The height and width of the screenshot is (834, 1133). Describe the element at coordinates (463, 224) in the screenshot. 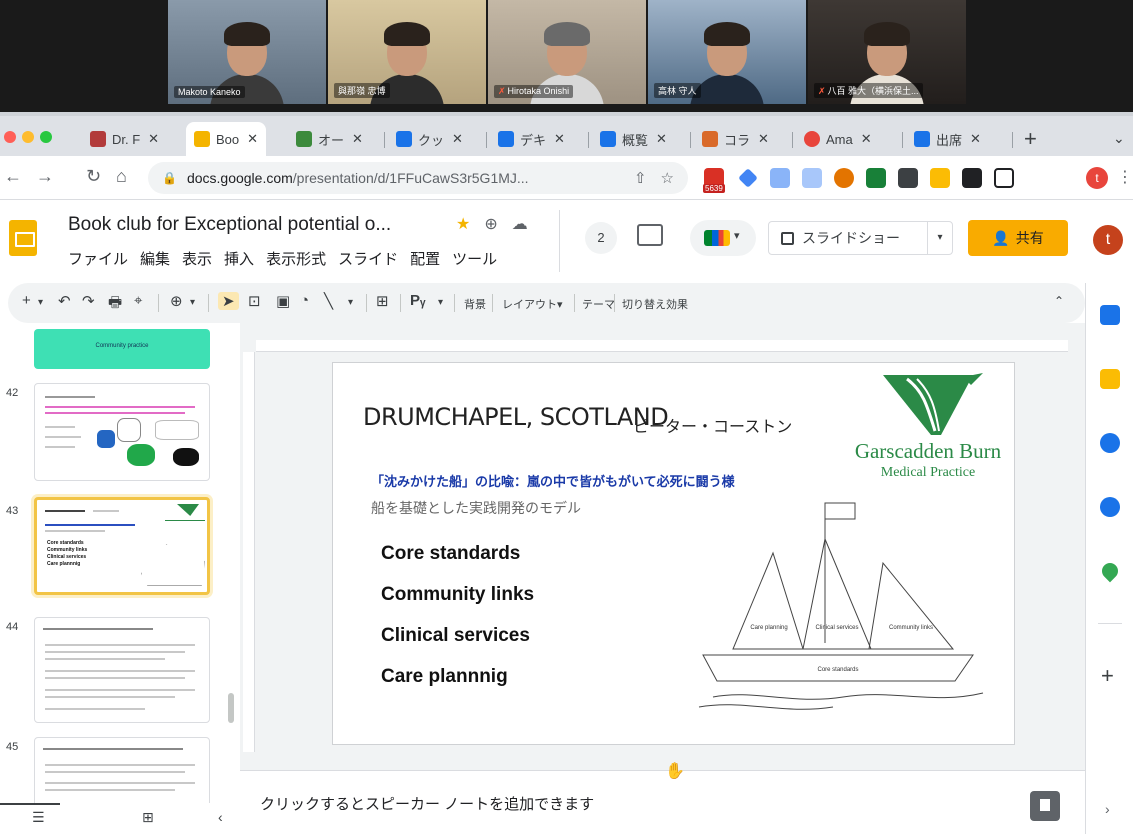

I see `star-icon: ★` at that location.